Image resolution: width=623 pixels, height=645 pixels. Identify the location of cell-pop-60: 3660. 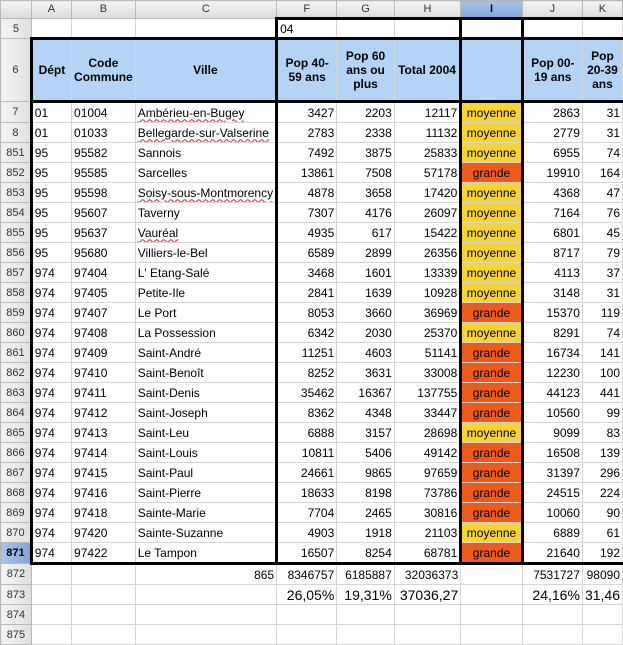
(365, 312).